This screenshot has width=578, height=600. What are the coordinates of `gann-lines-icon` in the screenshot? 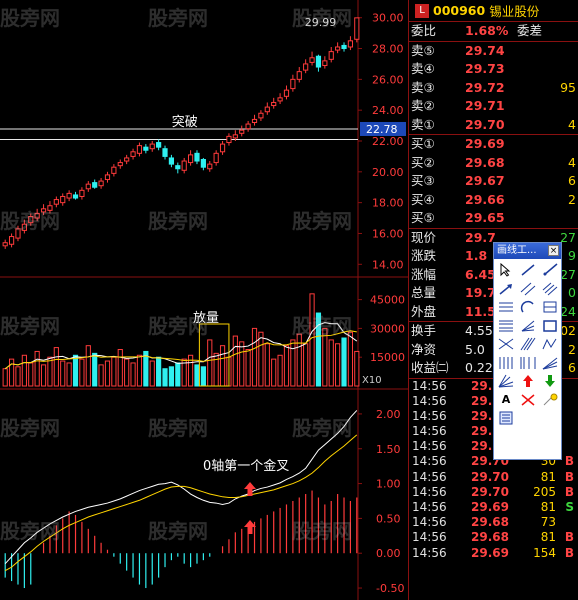 It's located at (528, 326).